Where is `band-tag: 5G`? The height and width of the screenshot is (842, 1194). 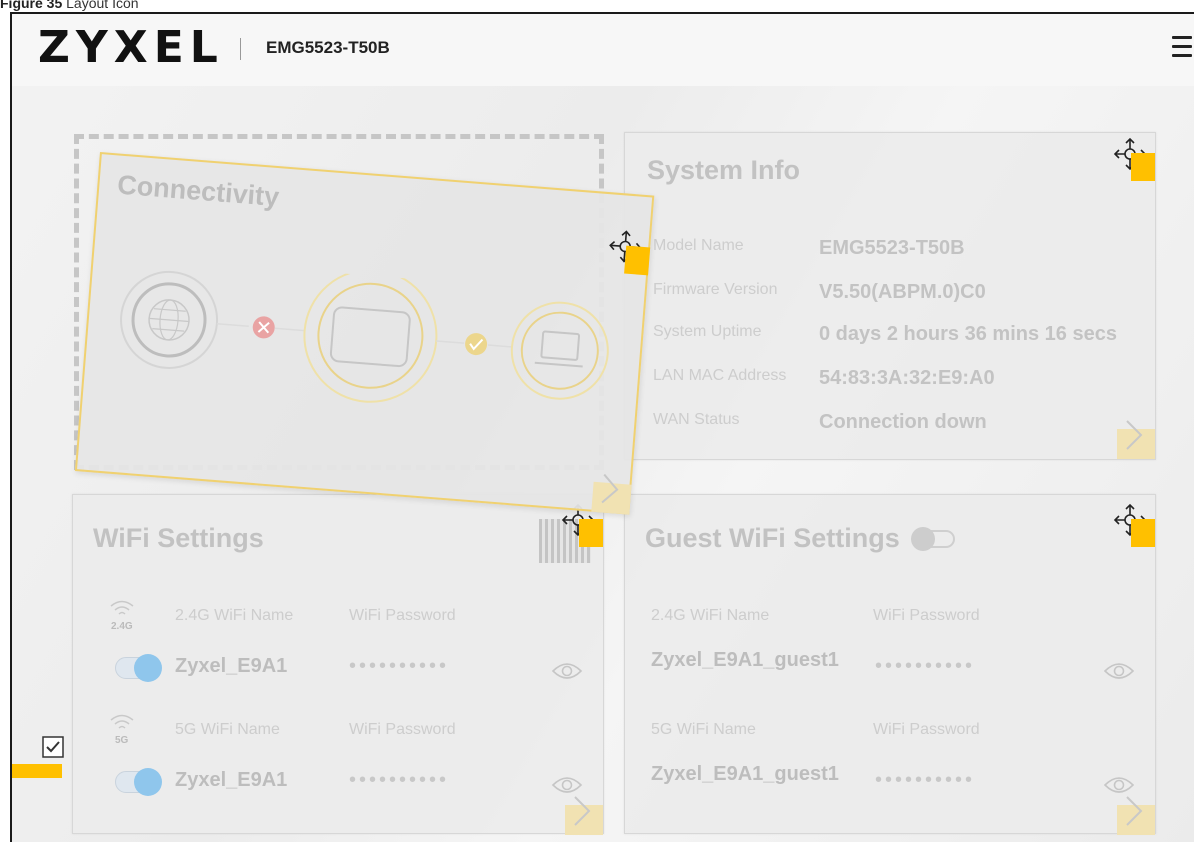
band-tag: 5G is located at coordinates (122, 740).